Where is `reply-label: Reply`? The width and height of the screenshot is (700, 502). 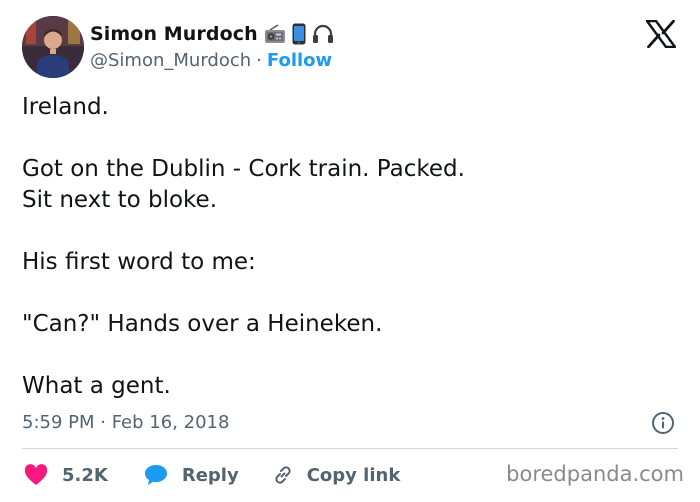 reply-label: Reply is located at coordinates (210, 475).